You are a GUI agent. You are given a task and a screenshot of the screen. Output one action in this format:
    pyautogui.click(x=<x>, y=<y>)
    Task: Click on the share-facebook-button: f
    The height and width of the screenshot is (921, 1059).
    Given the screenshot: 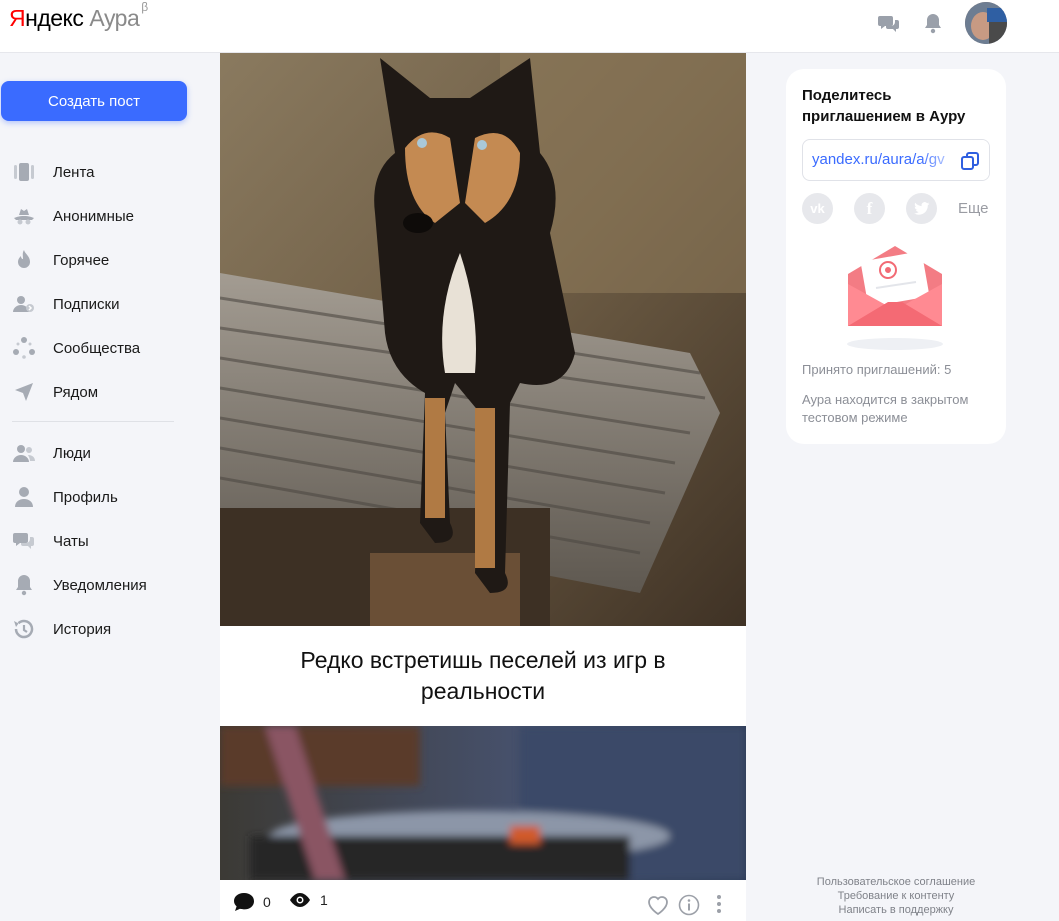 What is the action you would take?
    pyautogui.click(x=869, y=208)
    